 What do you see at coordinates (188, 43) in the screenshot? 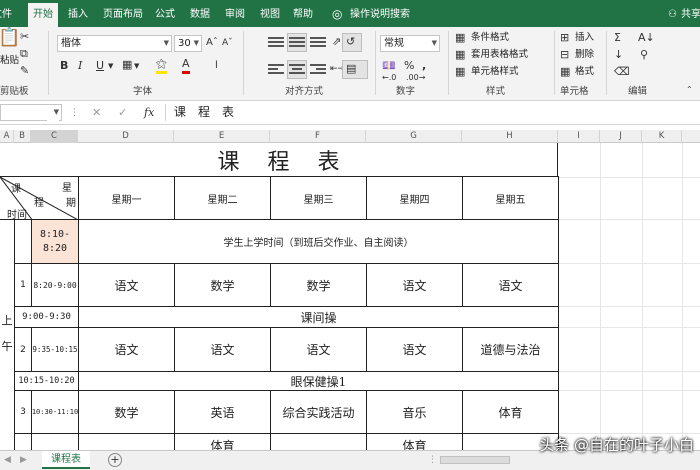
I see `font-size-select: 30 ▼` at bounding box center [188, 43].